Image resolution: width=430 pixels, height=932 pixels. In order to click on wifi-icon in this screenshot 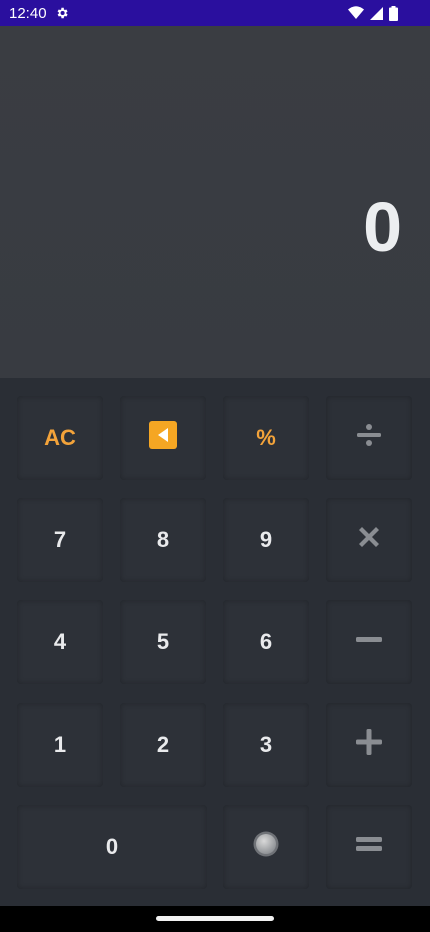, I will do `click(356, 13)`.